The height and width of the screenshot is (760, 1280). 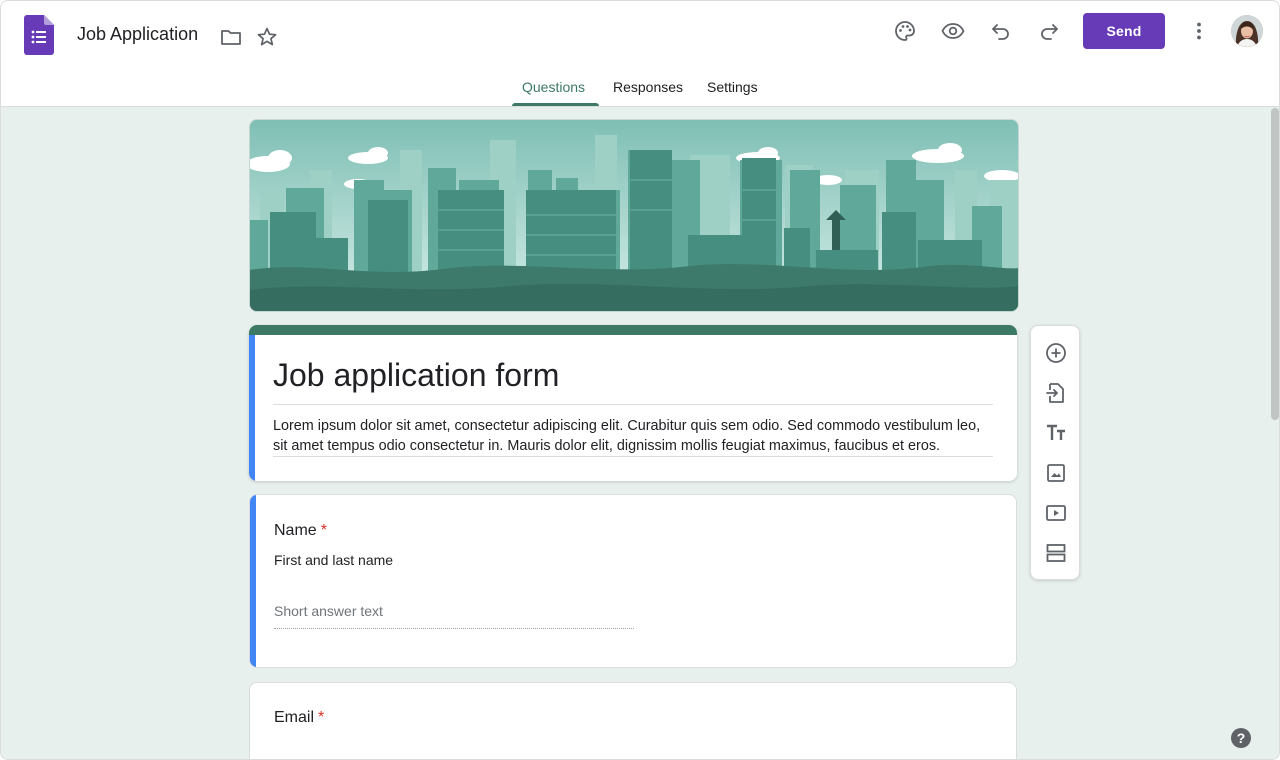 I want to click on question-title: Email *, so click(x=299, y=718).